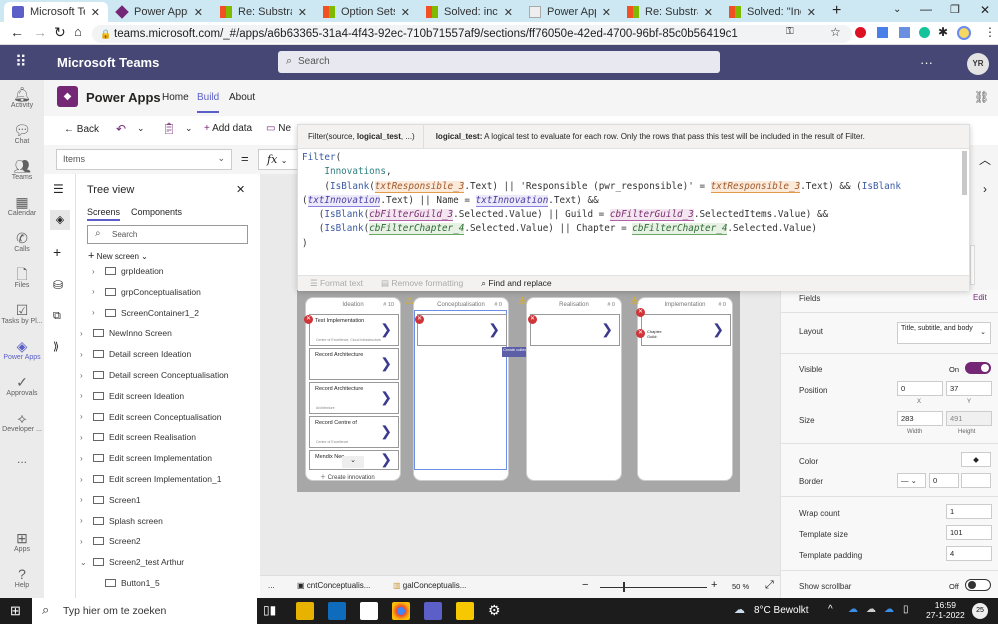 This screenshot has height=624, width=998. What do you see at coordinates (624, 587) in the screenshot?
I see `zoom-slider-thumb` at bounding box center [624, 587].